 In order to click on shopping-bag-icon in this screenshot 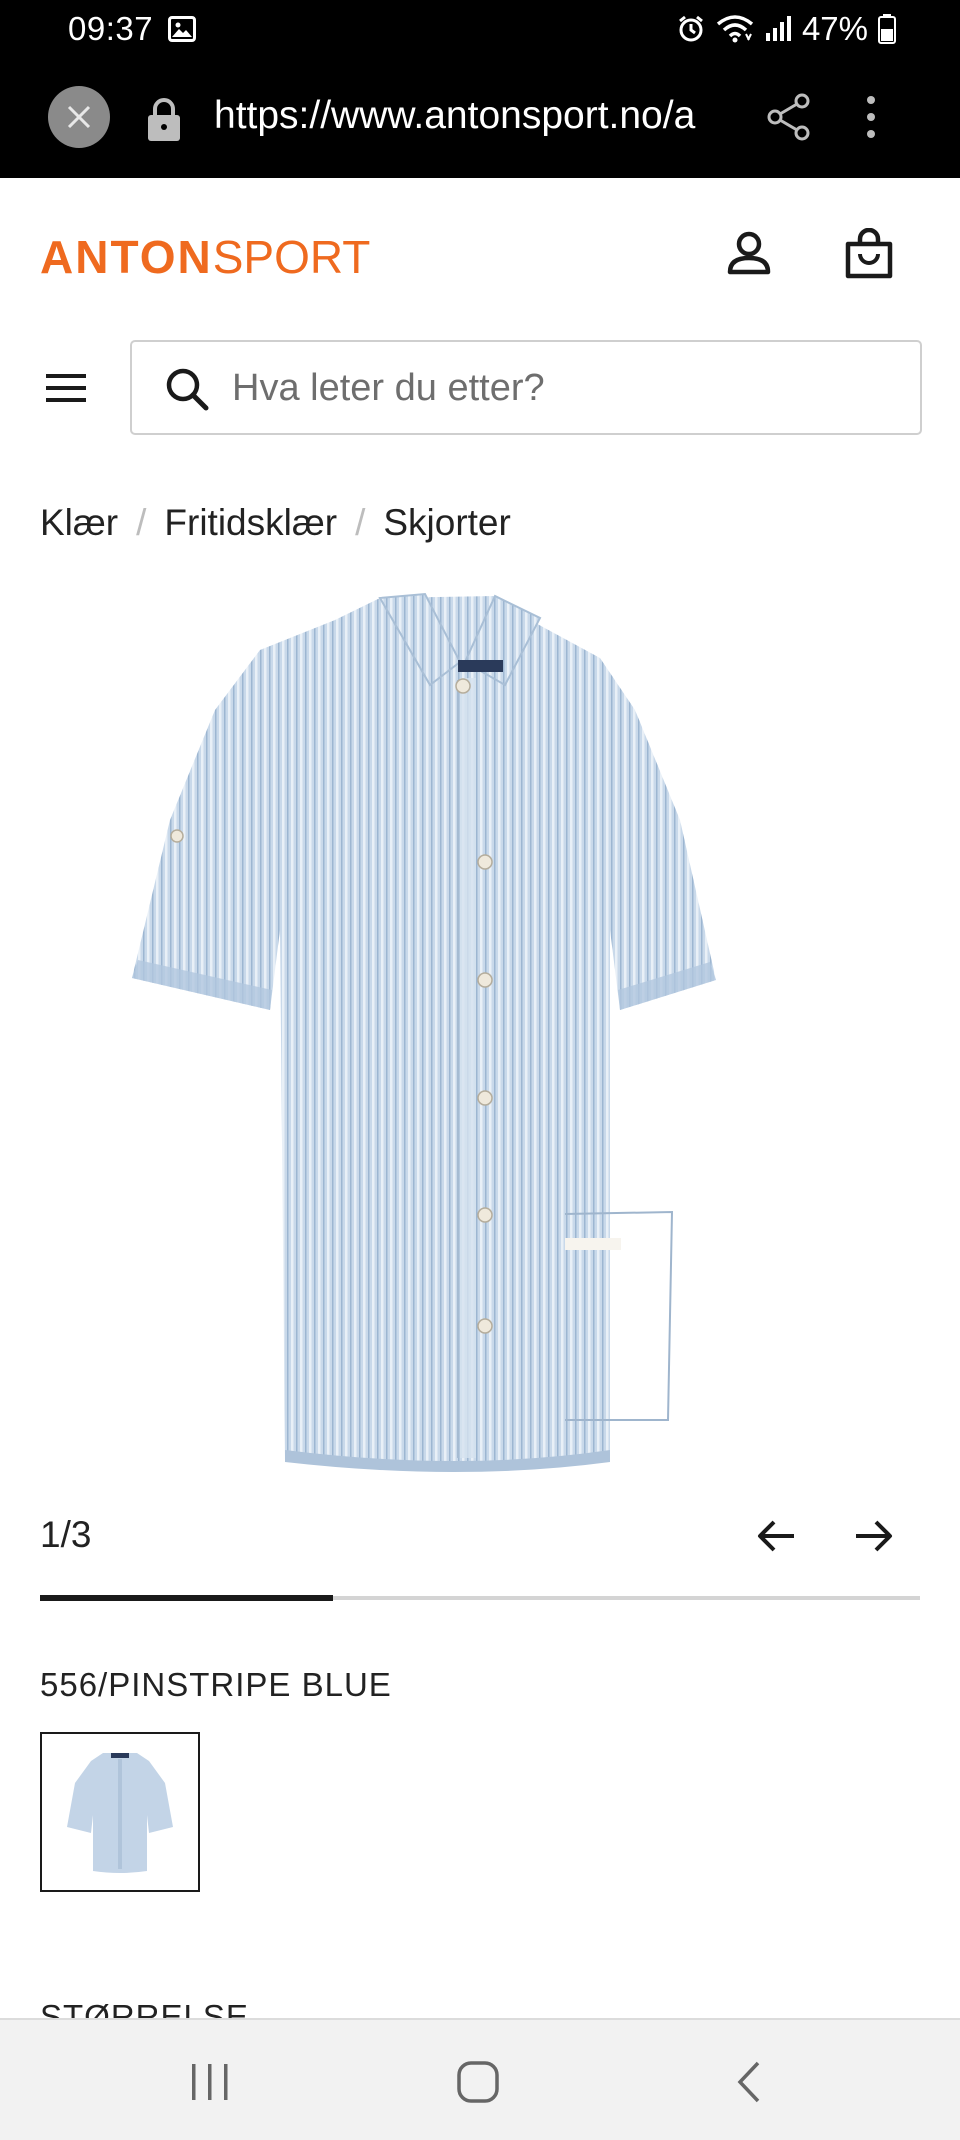, I will do `click(869, 256)`.